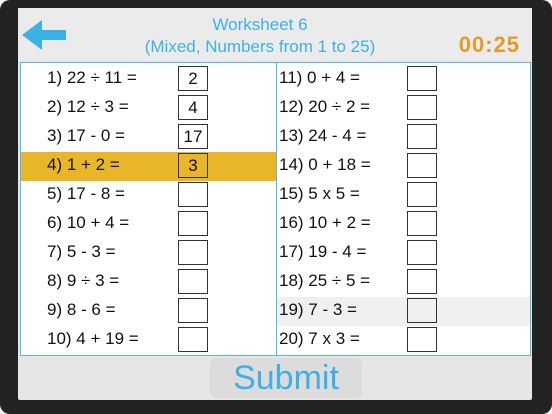  I want to click on question-row-7: 7) 5 - 3 =, so click(148, 253).